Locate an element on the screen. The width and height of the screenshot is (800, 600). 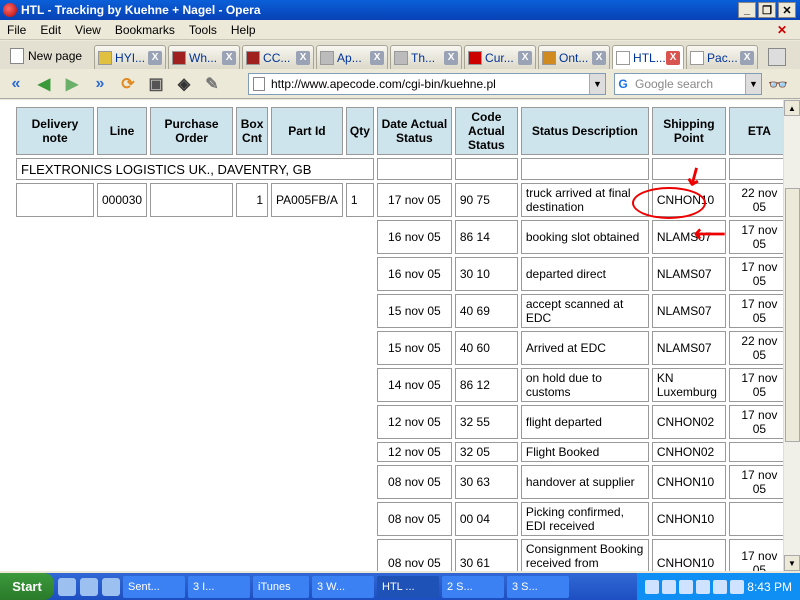
scroll-down-icon: ▼ is located at coordinates (792, 563).